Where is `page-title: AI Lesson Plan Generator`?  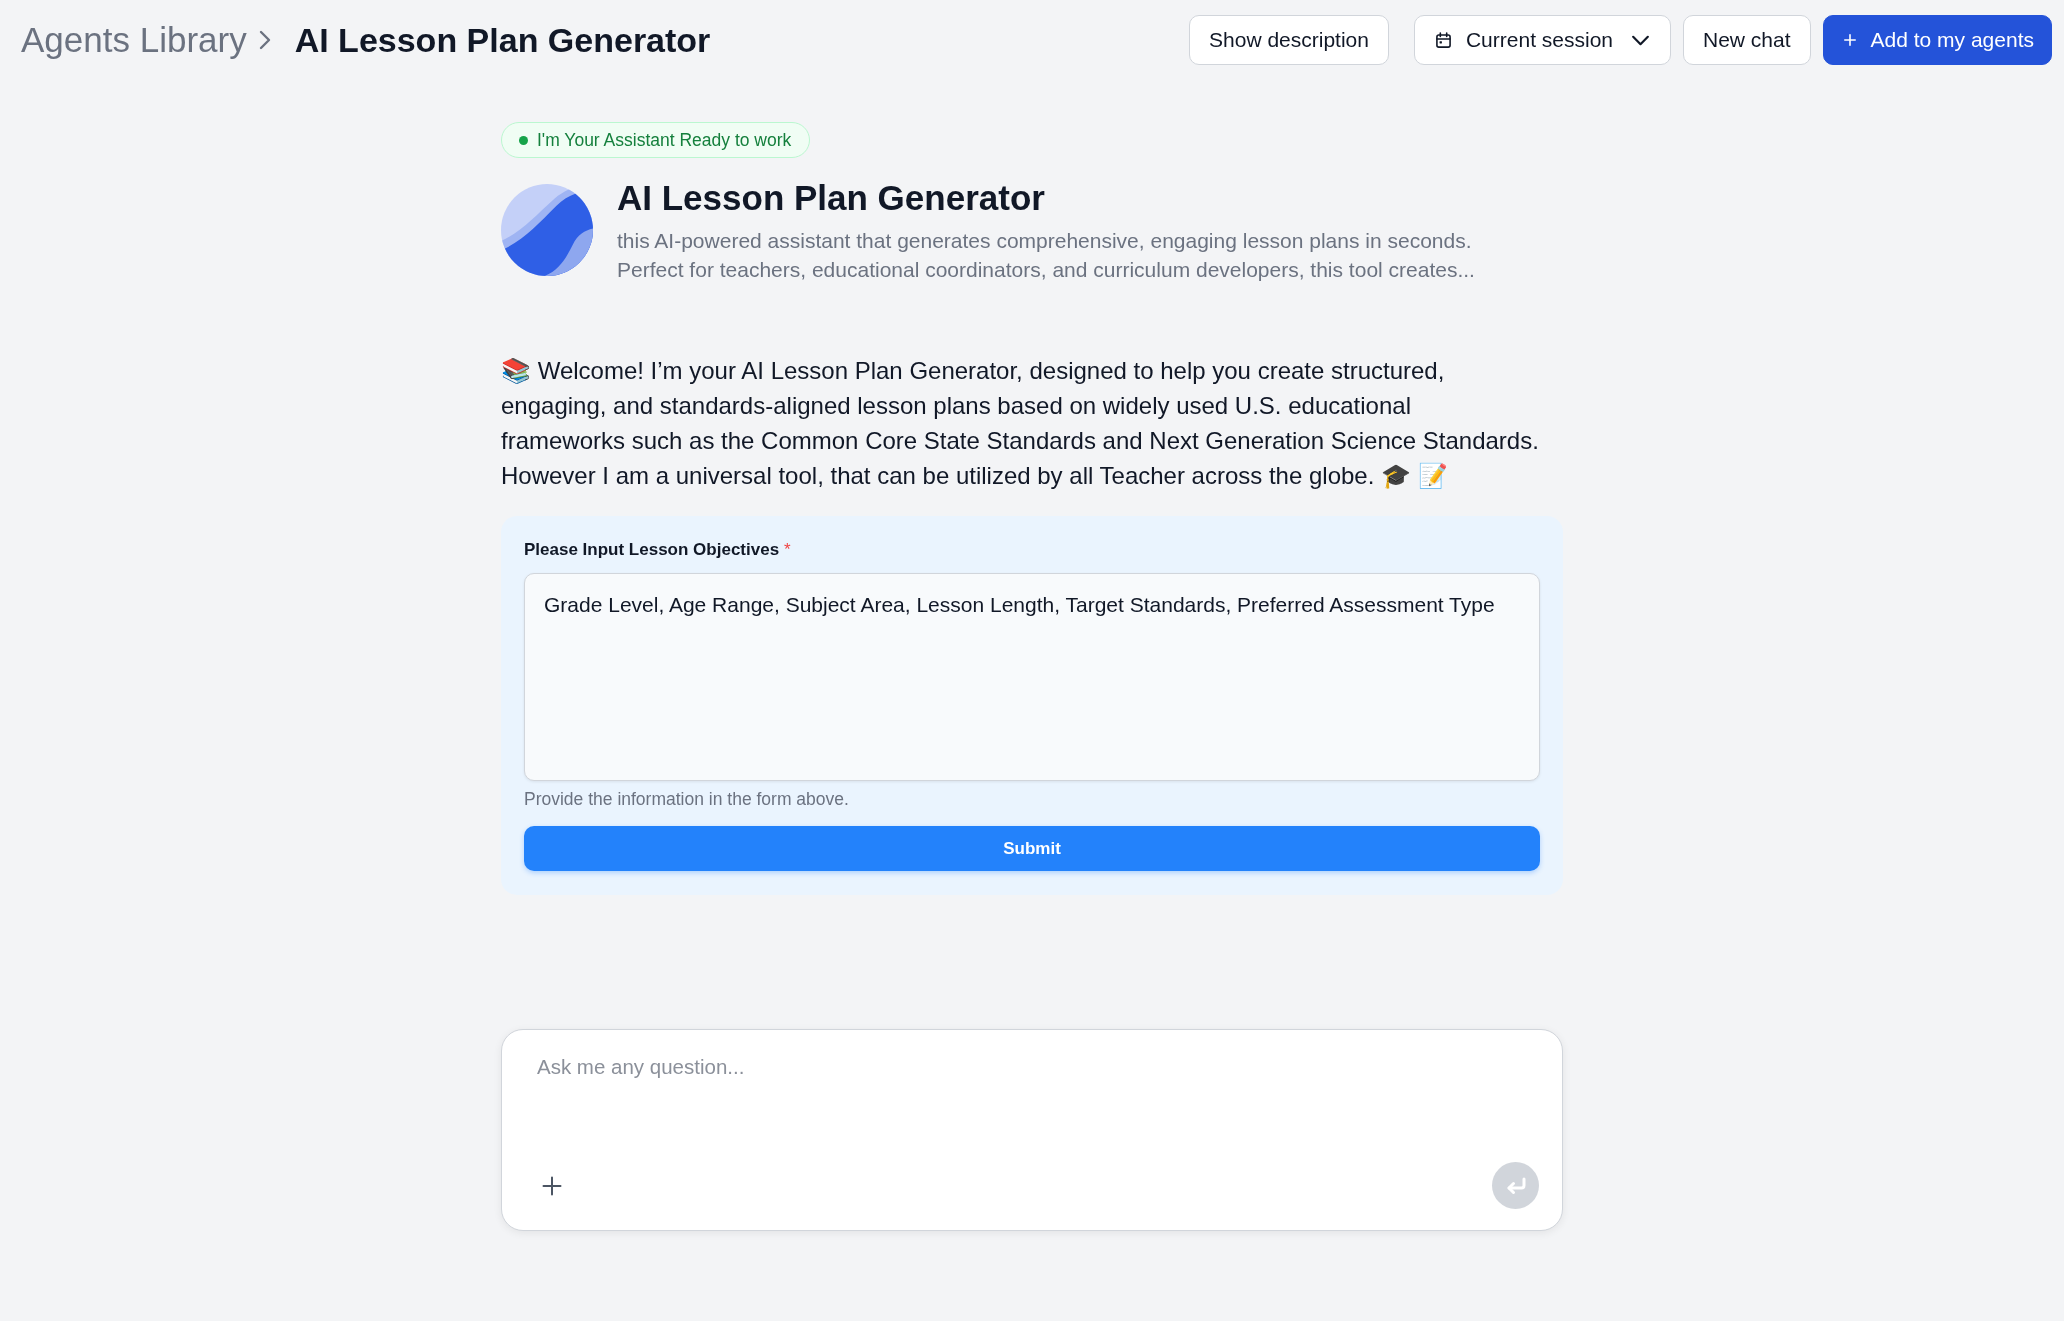
page-title: AI Lesson Plan Generator is located at coordinates (502, 40).